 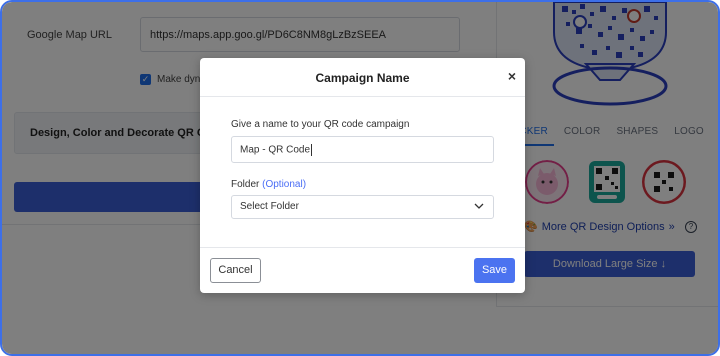 I want to click on campaign-name-input: Map - QR Code, so click(x=362, y=149).